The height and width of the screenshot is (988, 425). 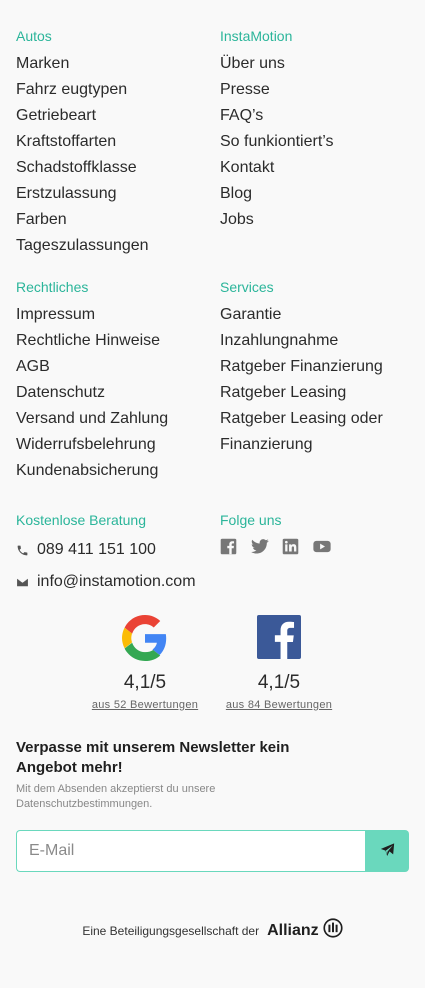 I want to click on link-erstzulassung: Erstzulassung, so click(x=82, y=194).